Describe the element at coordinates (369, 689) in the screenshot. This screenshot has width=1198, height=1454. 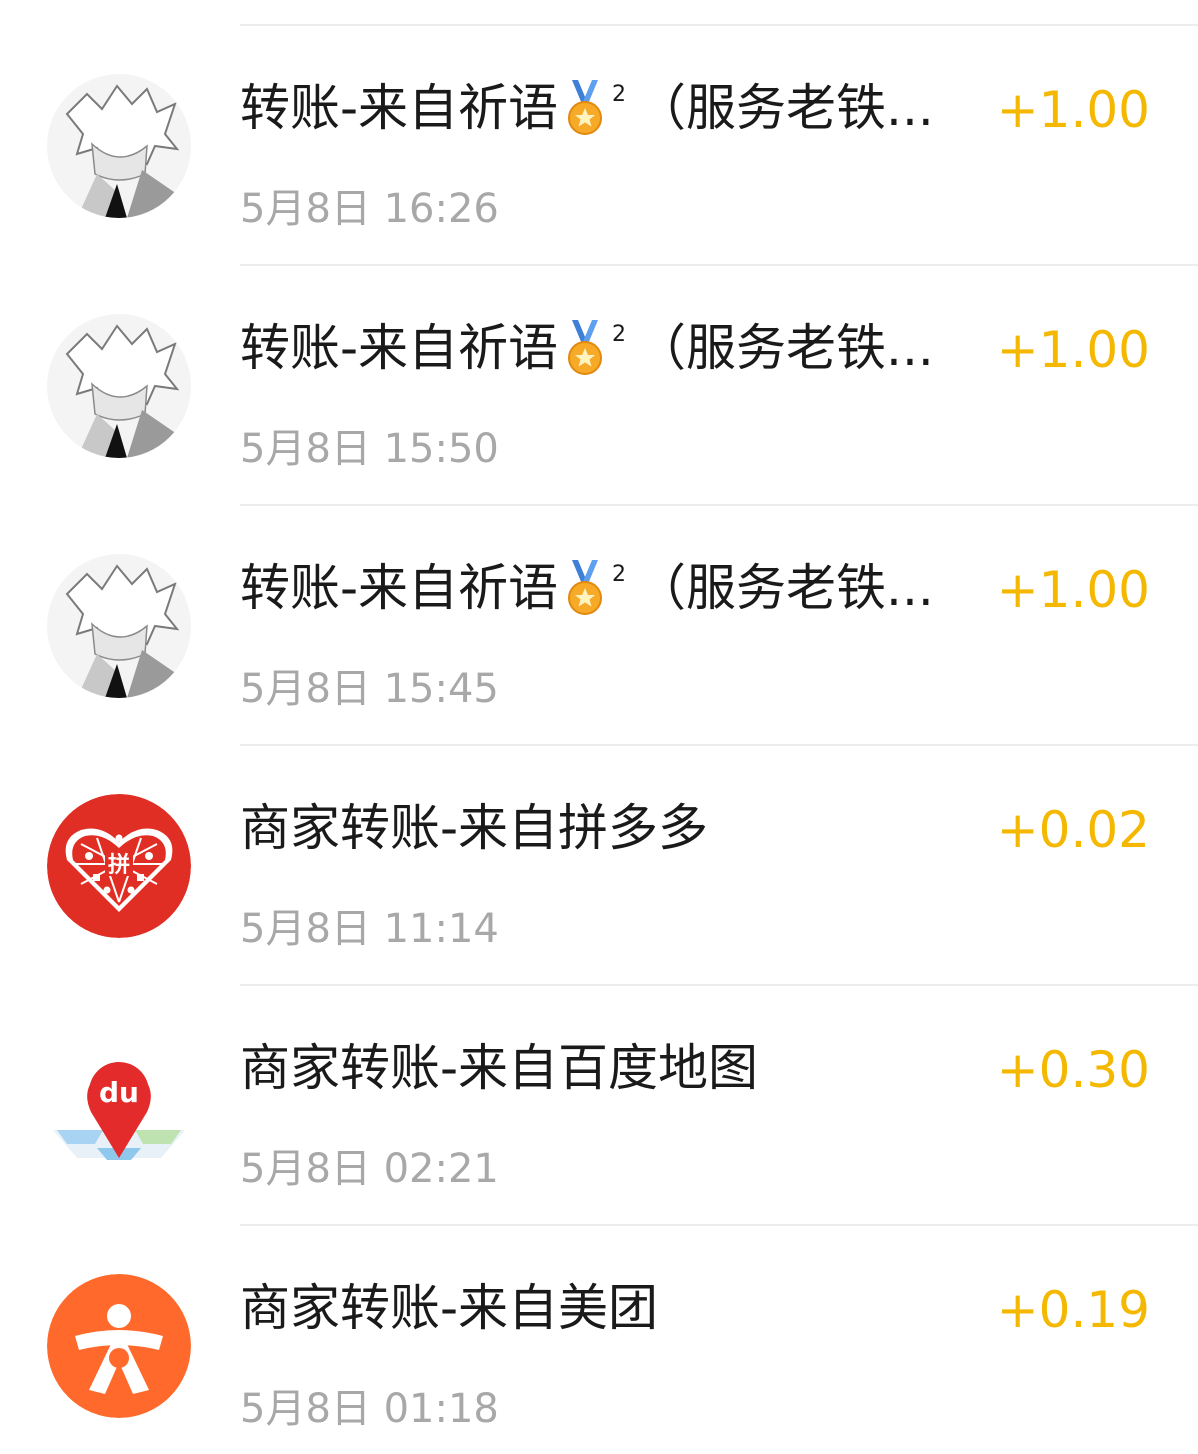
I see `transaction-time: 5月8日 15:45` at that location.